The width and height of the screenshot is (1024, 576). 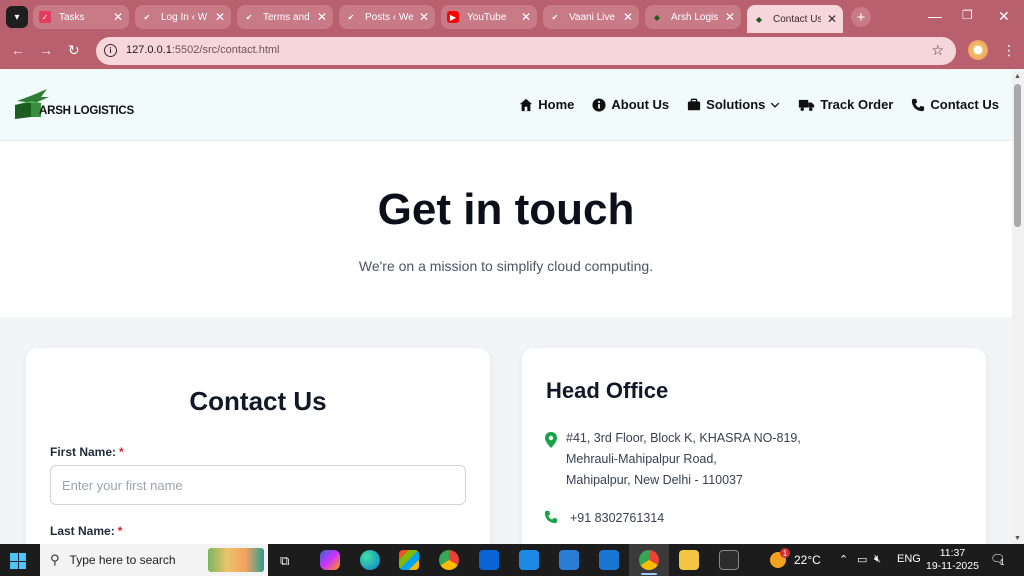 What do you see at coordinates (689, 560) in the screenshot?
I see `file-explorer-icon` at bounding box center [689, 560].